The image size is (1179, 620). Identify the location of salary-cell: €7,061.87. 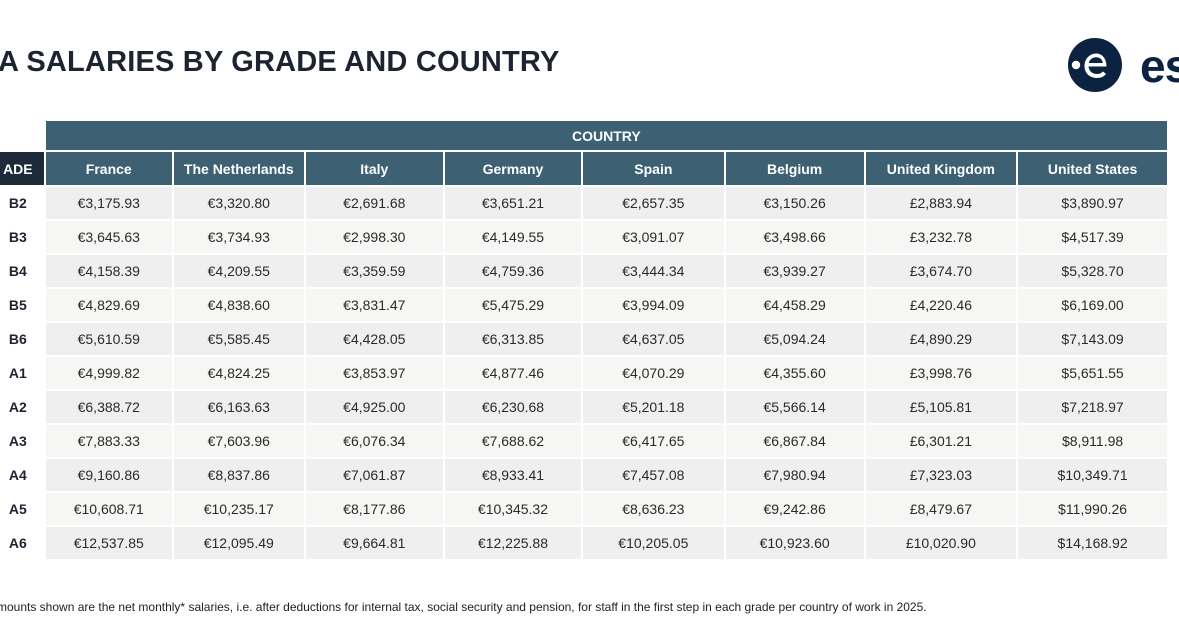
(374, 475).